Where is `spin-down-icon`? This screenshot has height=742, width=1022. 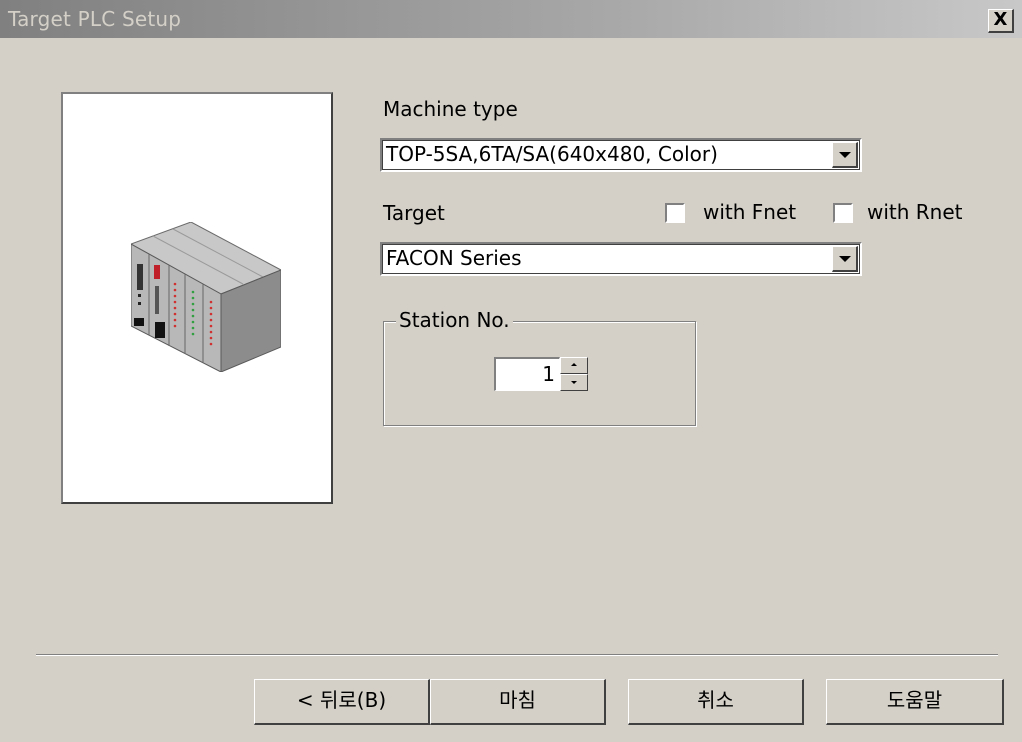 spin-down-icon is located at coordinates (574, 382).